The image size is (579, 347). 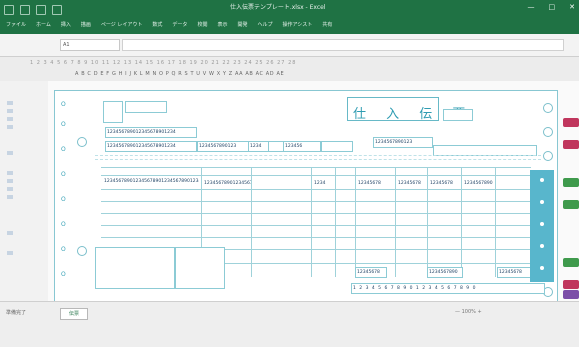 I want to click on remarks-box, so click(x=135, y=268).